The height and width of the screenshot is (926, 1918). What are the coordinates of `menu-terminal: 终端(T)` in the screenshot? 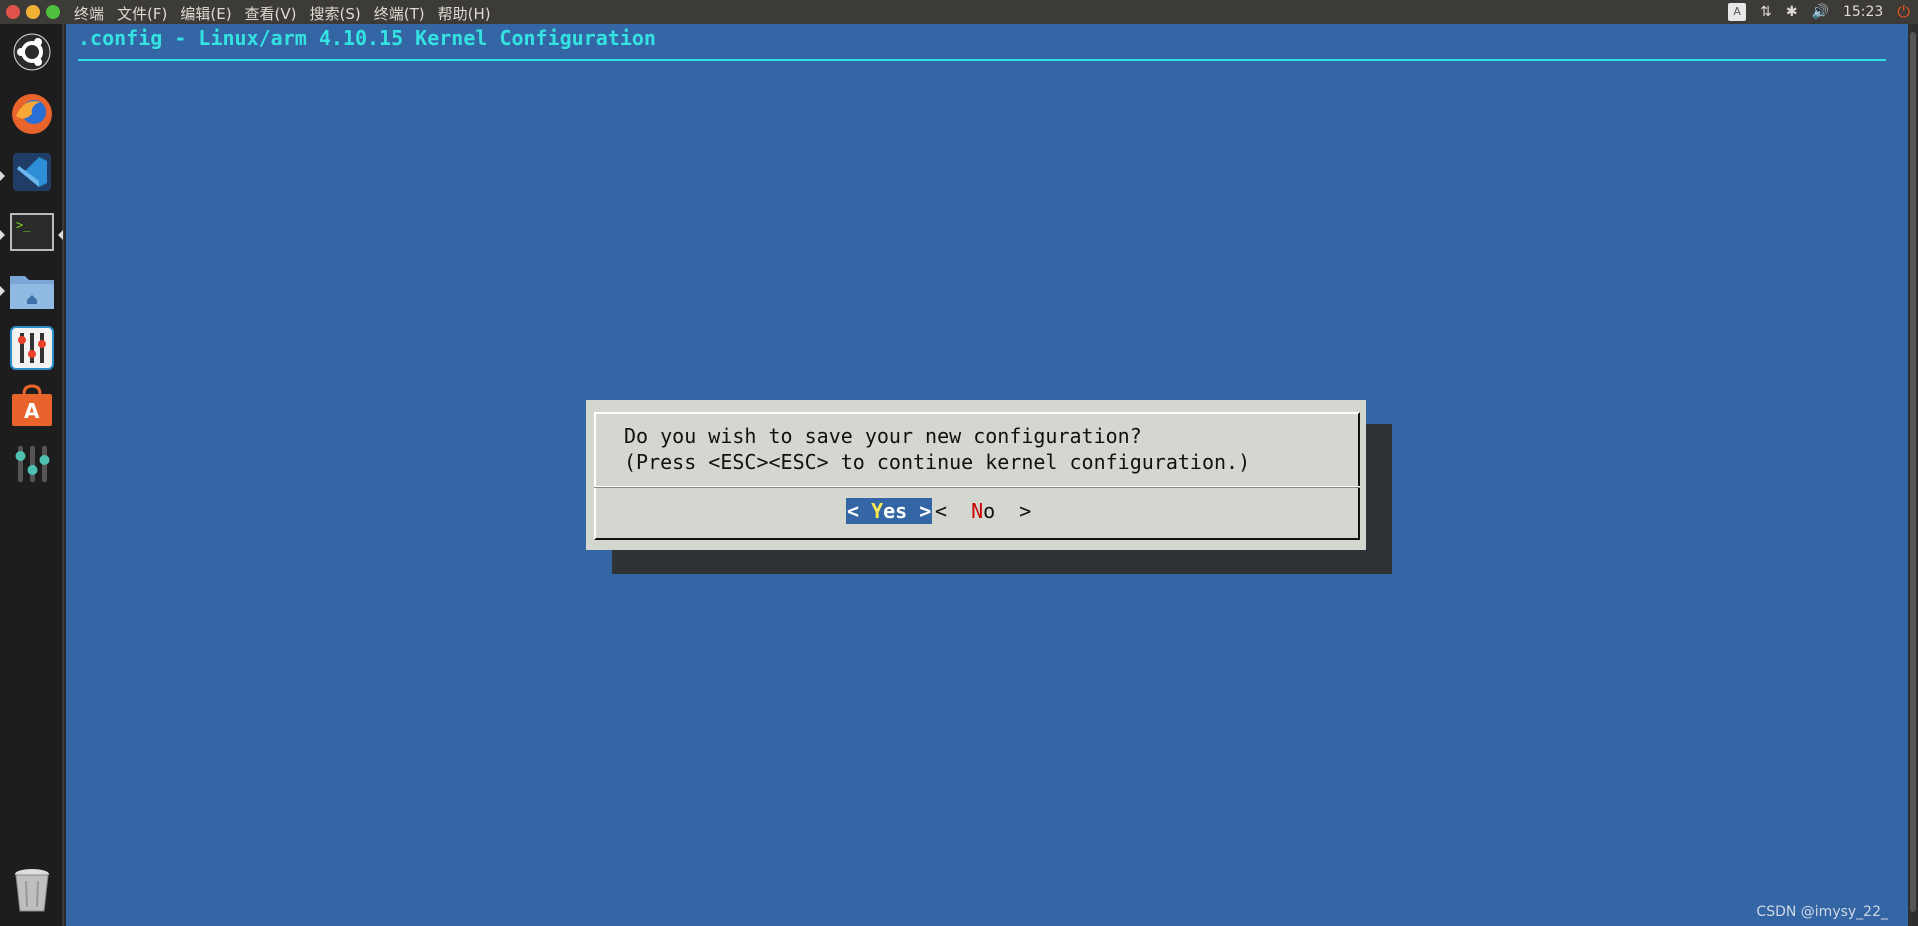 It's located at (399, 13).